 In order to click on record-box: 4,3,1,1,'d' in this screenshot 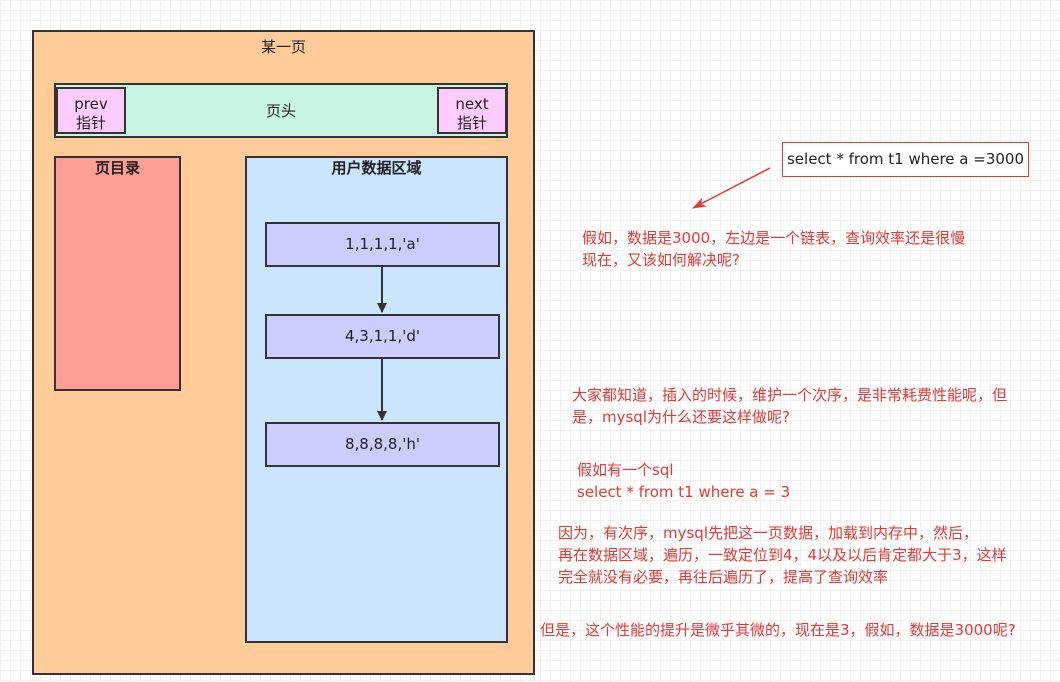, I will do `click(382, 336)`.